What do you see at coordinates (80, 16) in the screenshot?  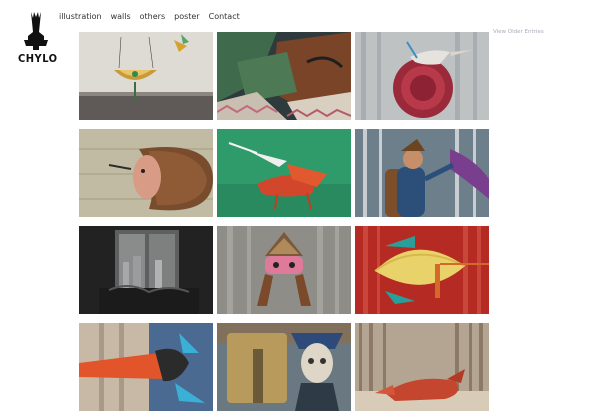 I see `nav-illustration: illustration` at bounding box center [80, 16].